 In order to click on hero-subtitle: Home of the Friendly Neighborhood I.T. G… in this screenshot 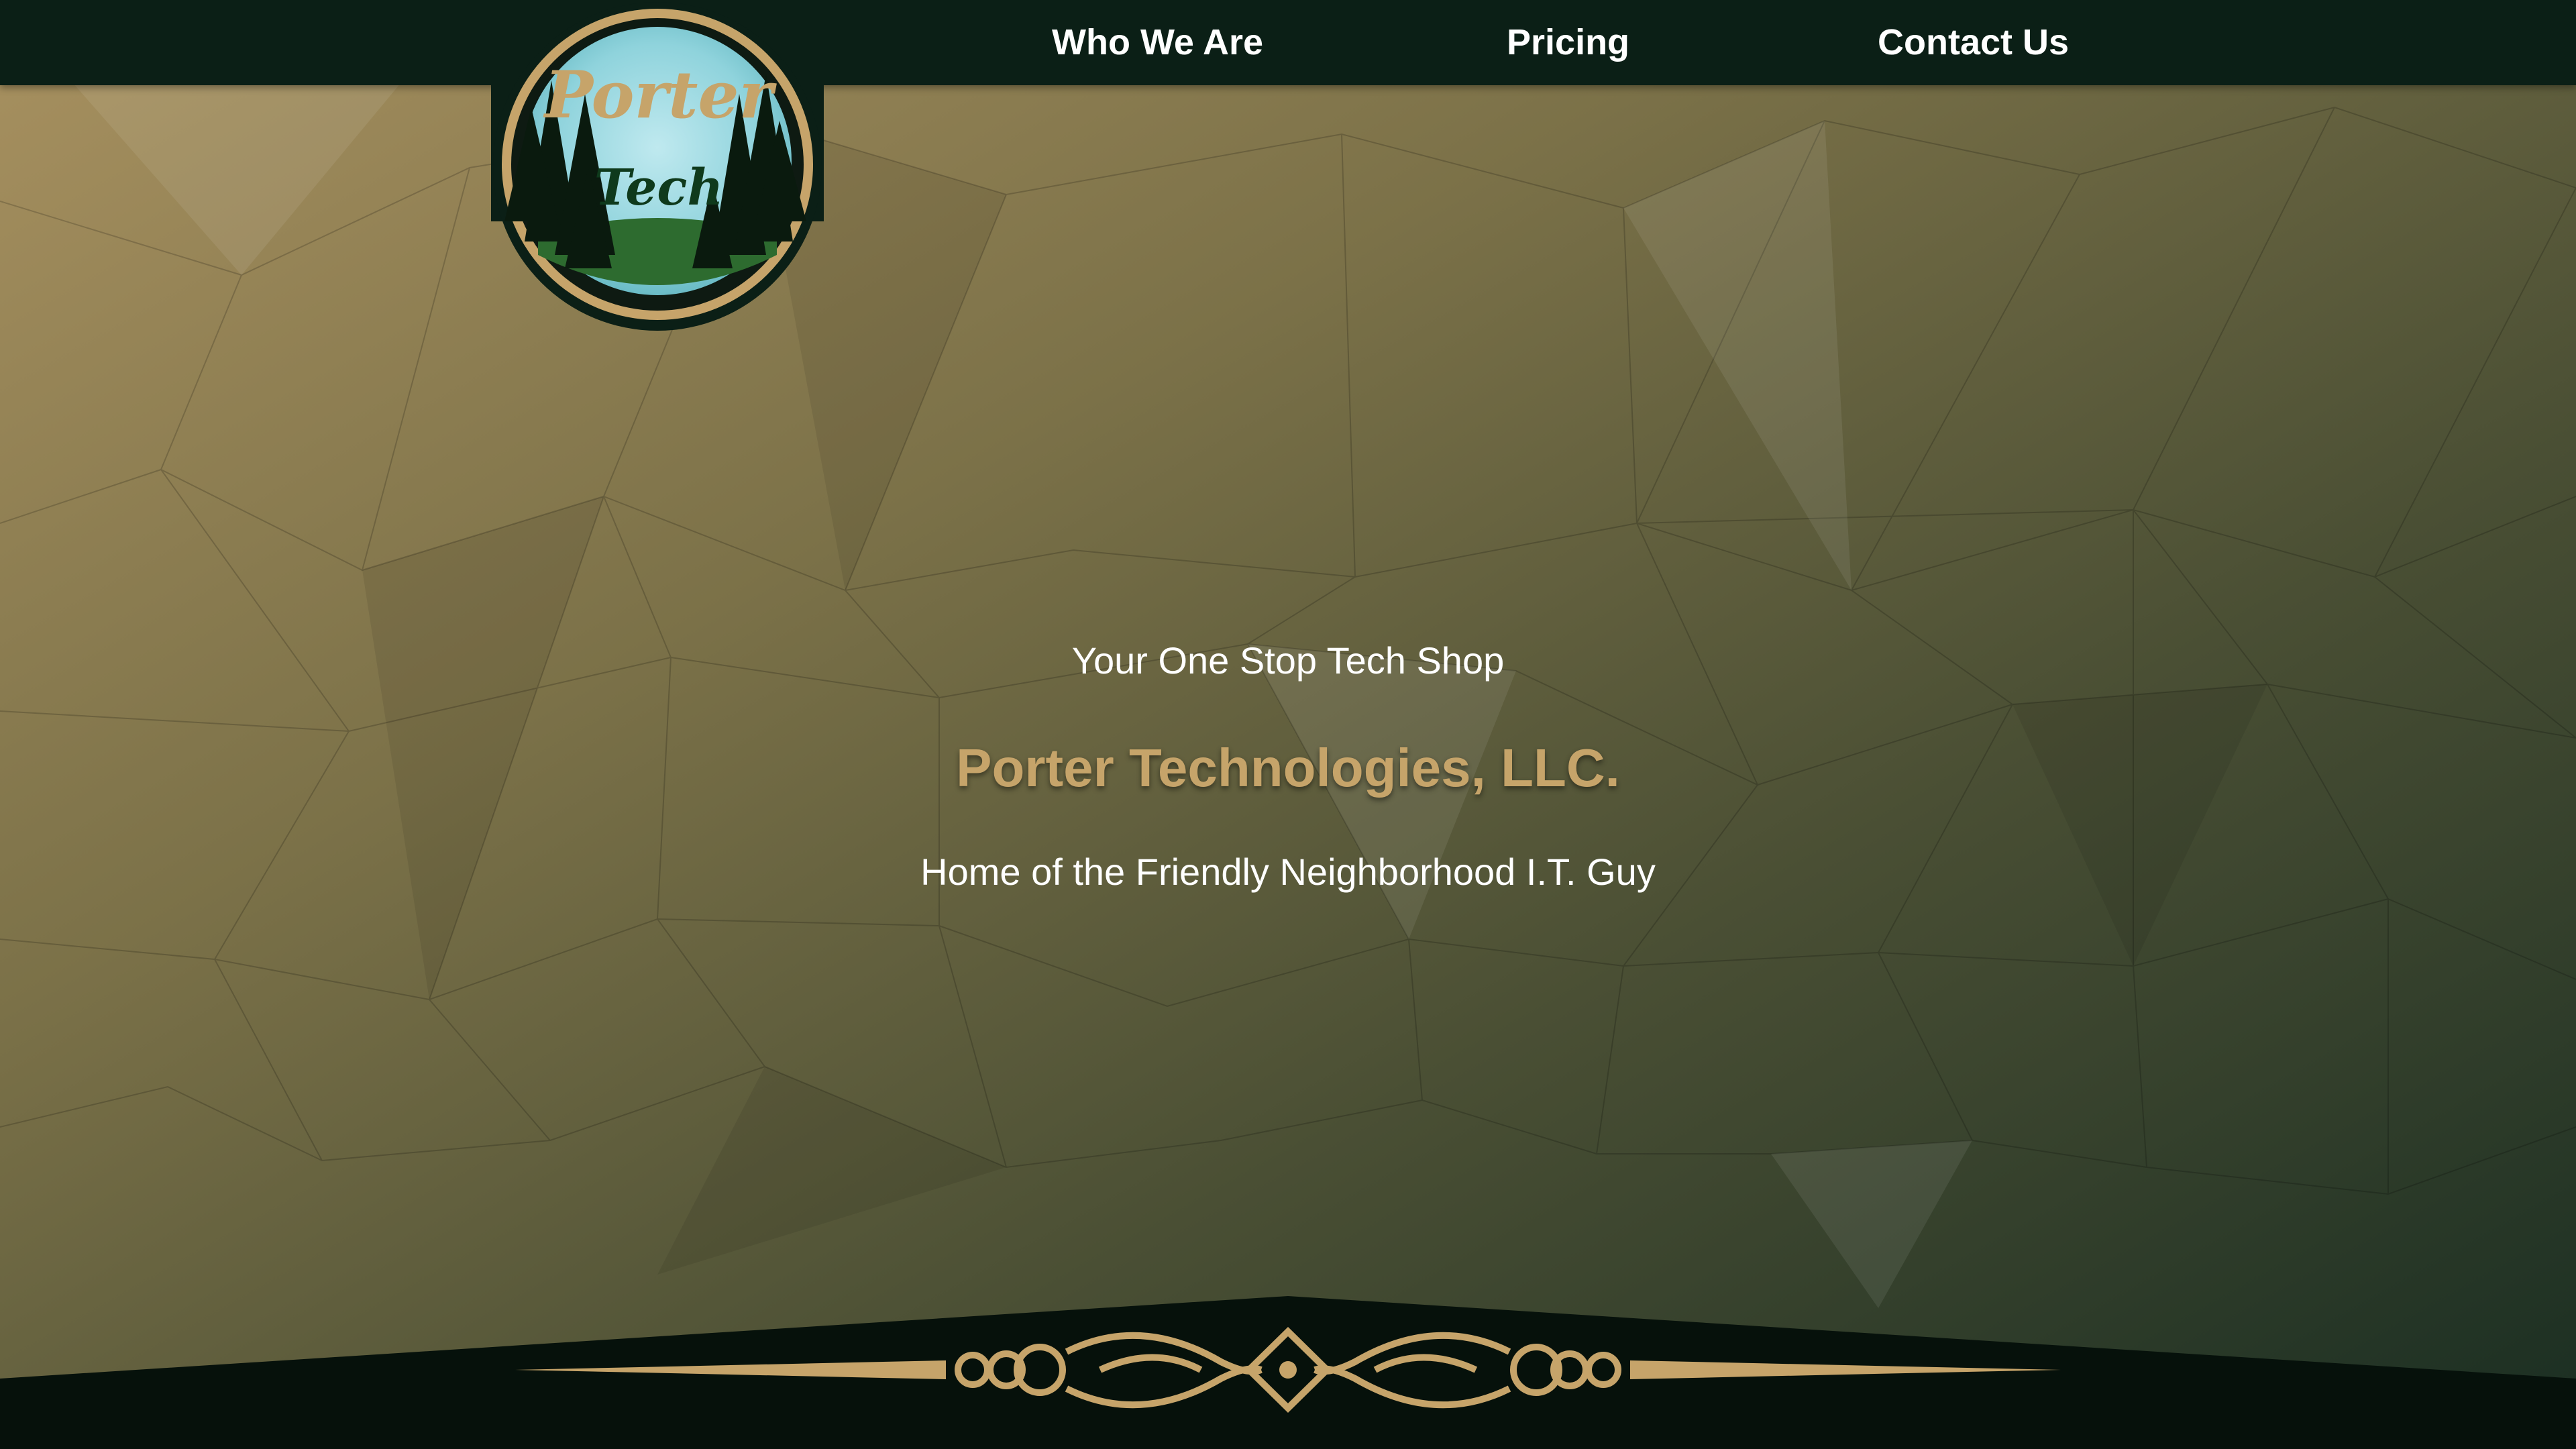, I will do `click(1288, 872)`.